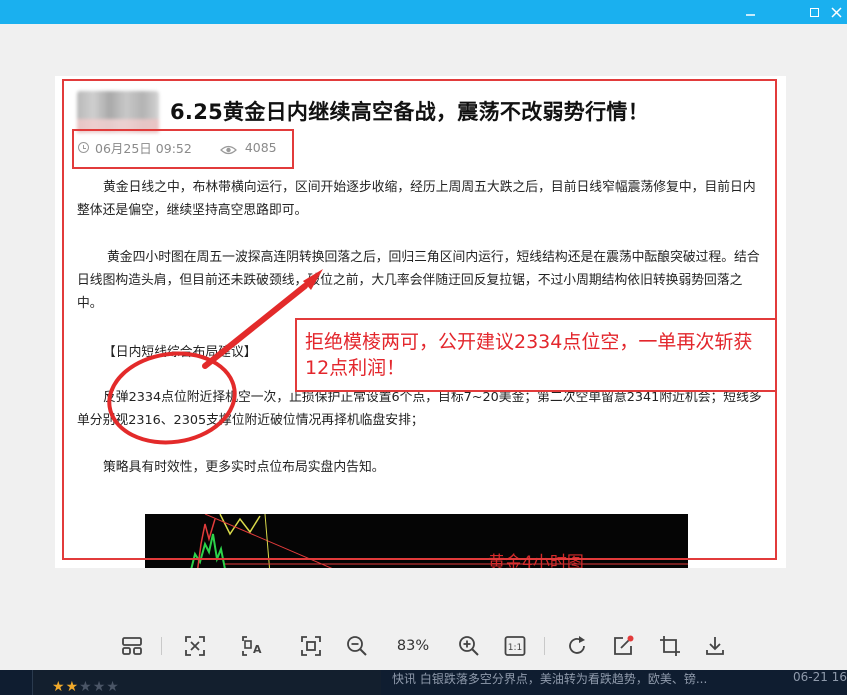  Describe the element at coordinates (244, 467) in the screenshot. I see `paragraph-note: 策略具有时效性，更多实时点位布局实盘内告知。` at that location.